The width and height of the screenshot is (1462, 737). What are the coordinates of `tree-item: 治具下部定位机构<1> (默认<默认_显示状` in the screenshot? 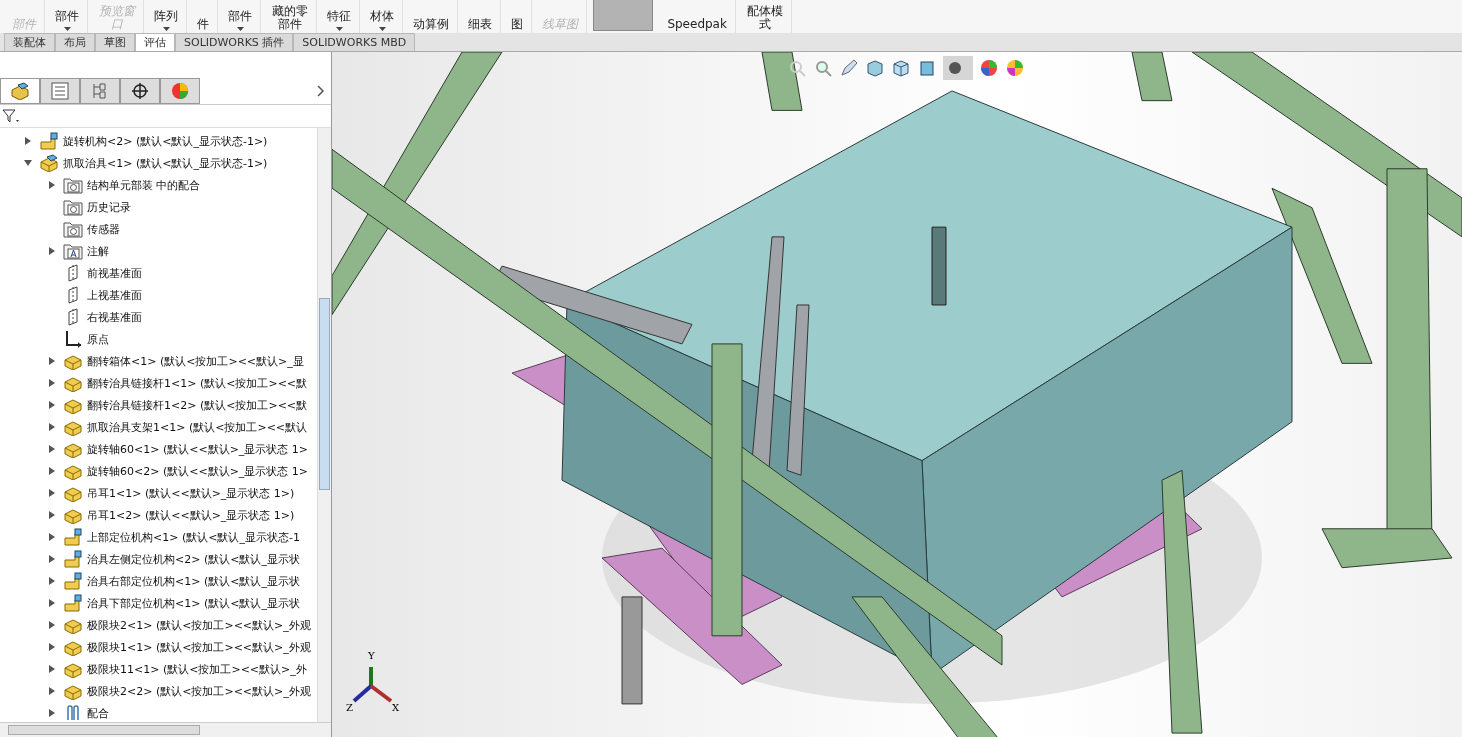 It's located at (193, 603).